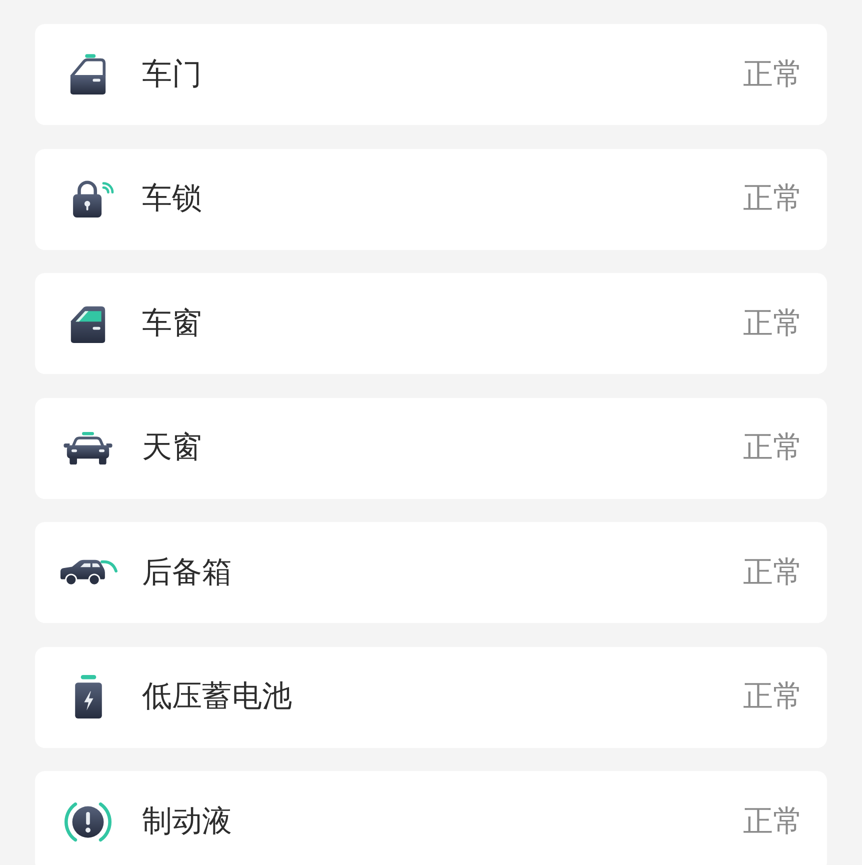 The image size is (862, 865). I want to click on item-label: 制动液, so click(187, 822).